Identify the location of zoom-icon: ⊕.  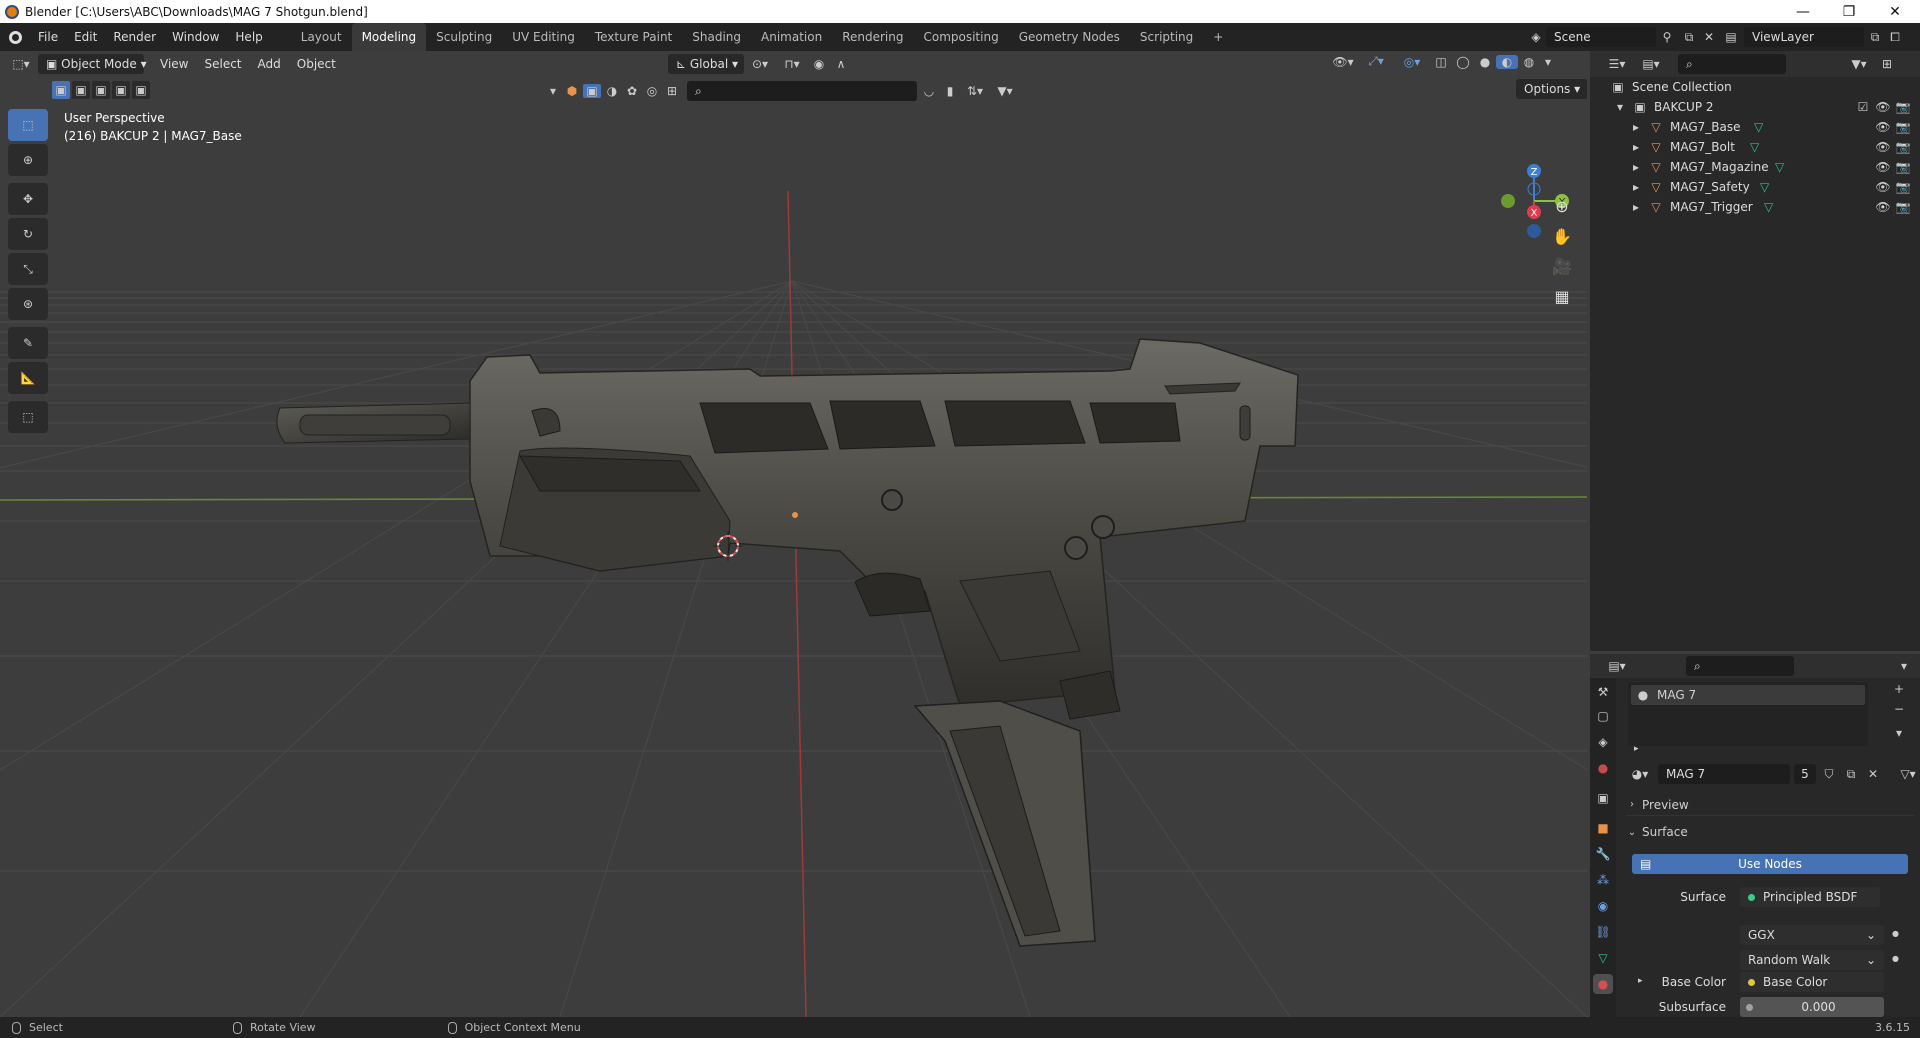
(1562, 206).